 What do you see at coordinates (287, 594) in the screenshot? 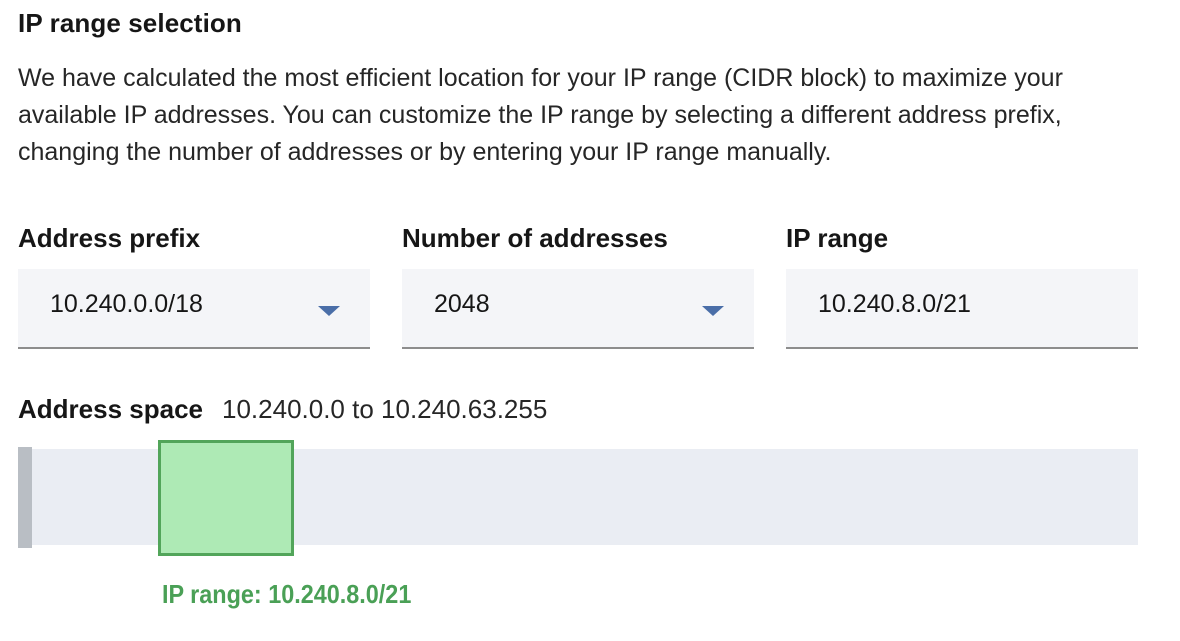
I see `selected-ip-range-caption: IP range: 10.240.8.0/21` at bounding box center [287, 594].